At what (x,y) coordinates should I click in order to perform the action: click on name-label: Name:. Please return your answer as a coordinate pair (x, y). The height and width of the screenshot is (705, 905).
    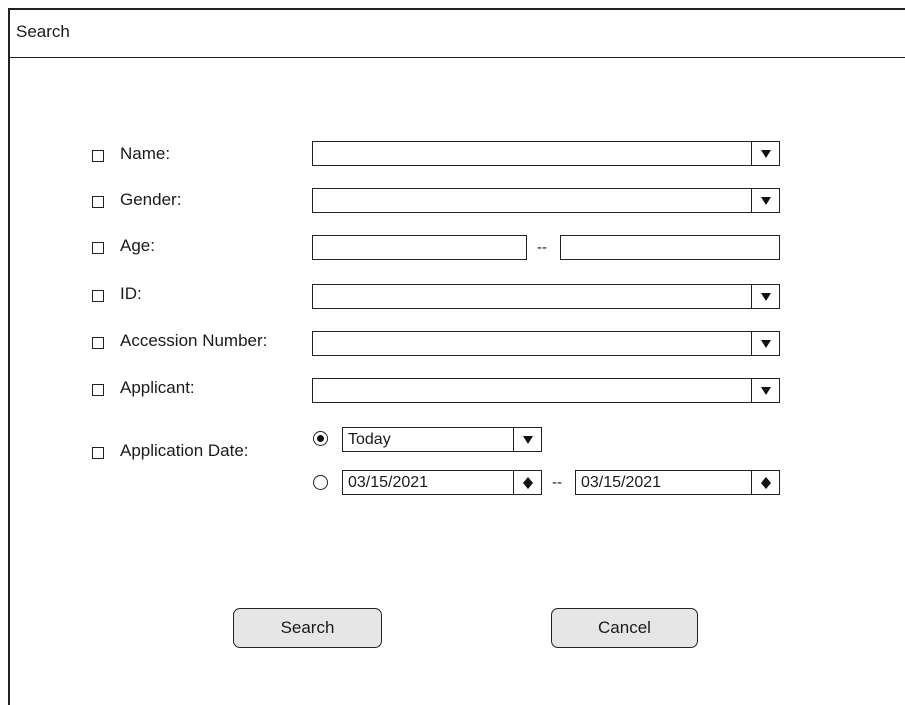
    Looking at the image, I should click on (145, 153).